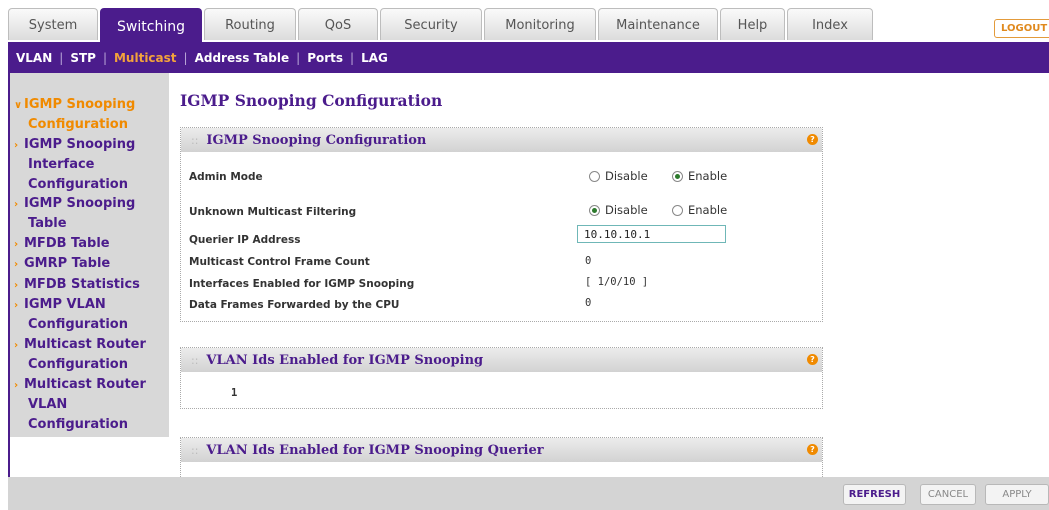 This screenshot has width=1049, height=510. I want to click on panel-header: :: IGMP Snooping Configuration ?, so click(501, 140).